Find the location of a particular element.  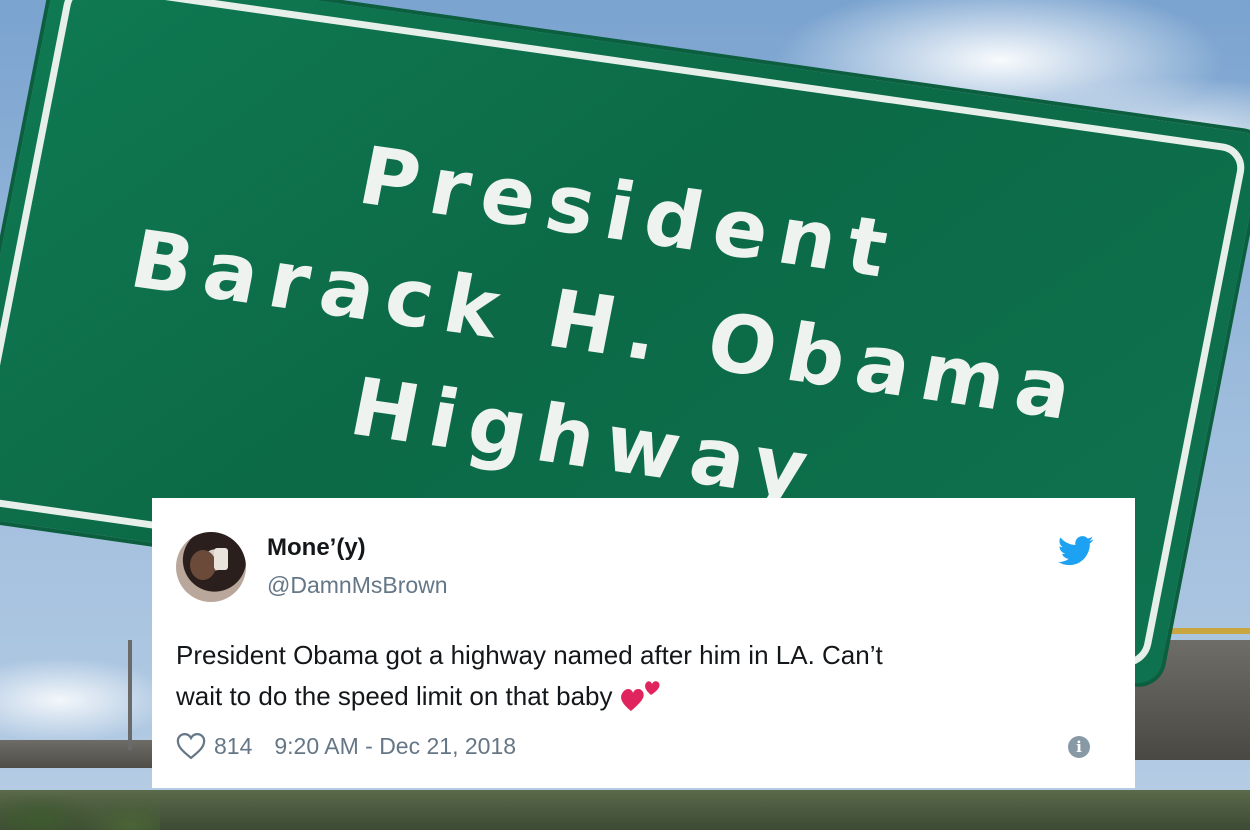

tweet-text-line-2-words: wait to do the speed limit on that baby is located at coordinates (394, 696).